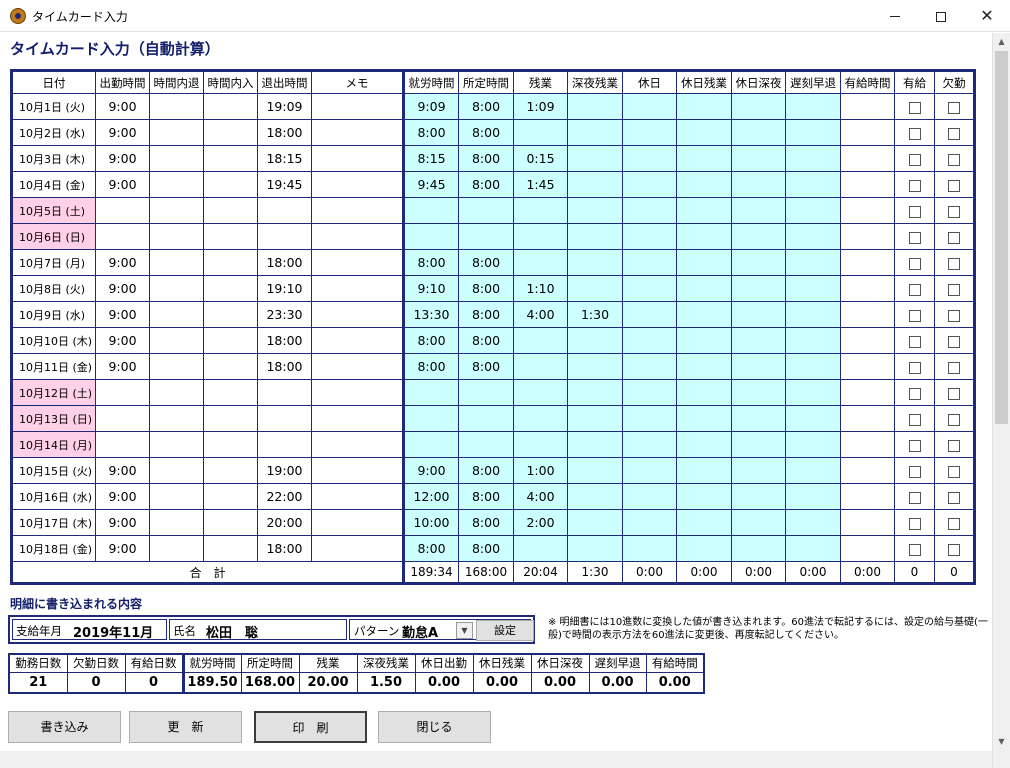 This screenshot has width=1010, height=768. I want to click on scroll-down-icon: ▼, so click(1001, 741).